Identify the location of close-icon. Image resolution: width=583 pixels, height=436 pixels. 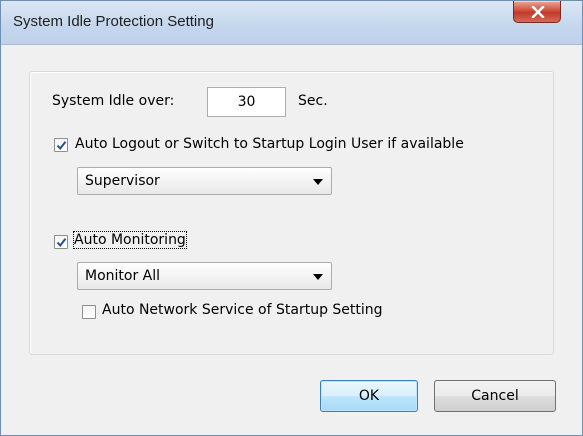
(538, 12).